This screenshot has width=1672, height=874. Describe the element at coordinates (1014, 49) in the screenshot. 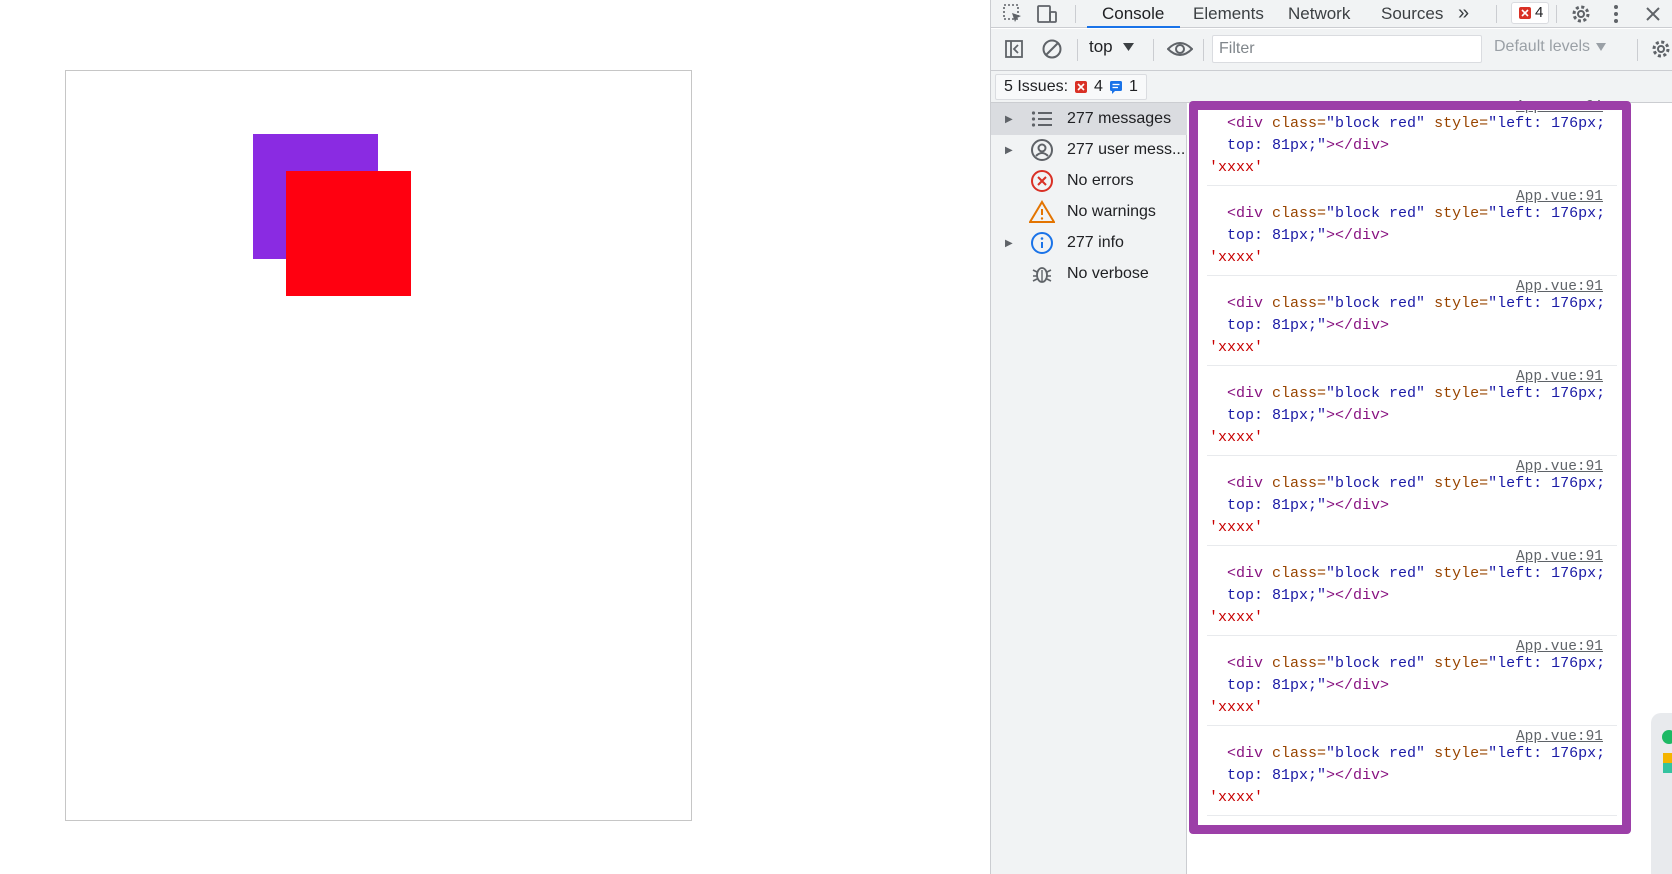

I see `sidebar-toggle-icon` at that location.